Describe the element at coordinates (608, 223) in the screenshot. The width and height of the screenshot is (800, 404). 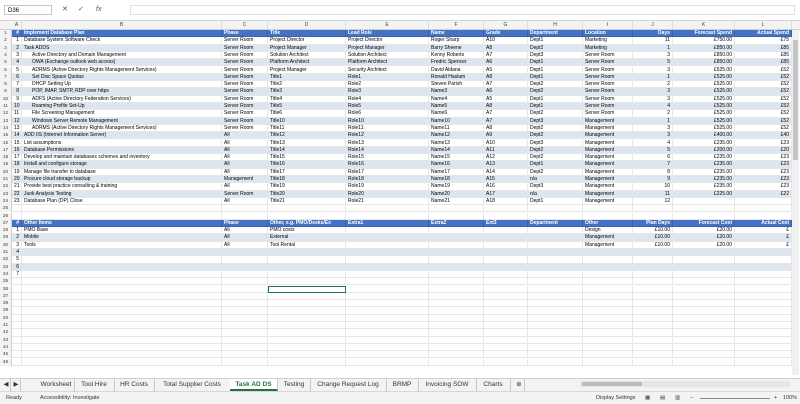
I see `header-cell: Other` at that location.